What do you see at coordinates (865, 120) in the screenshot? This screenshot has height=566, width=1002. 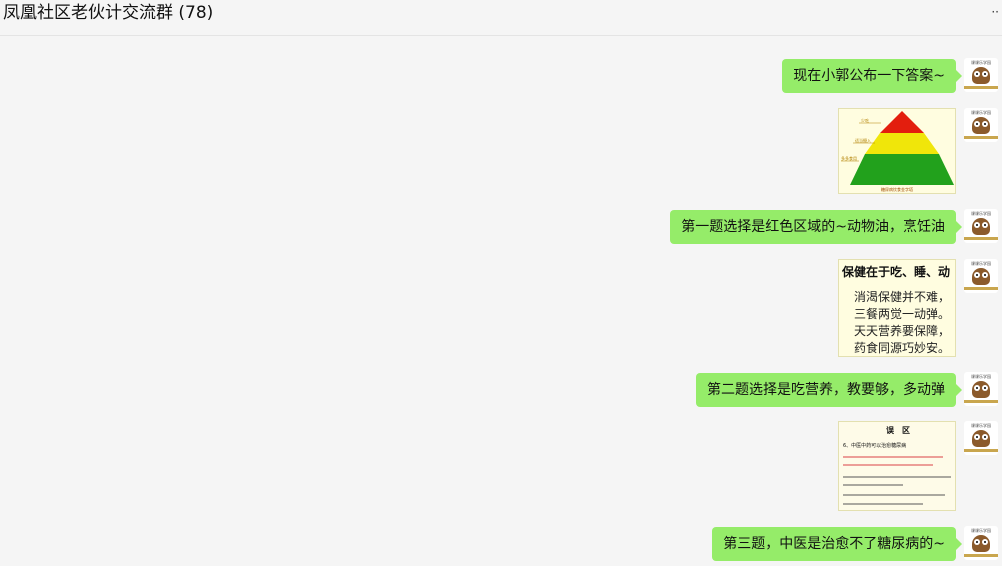 I see `pyramid-label: 少吃` at bounding box center [865, 120].